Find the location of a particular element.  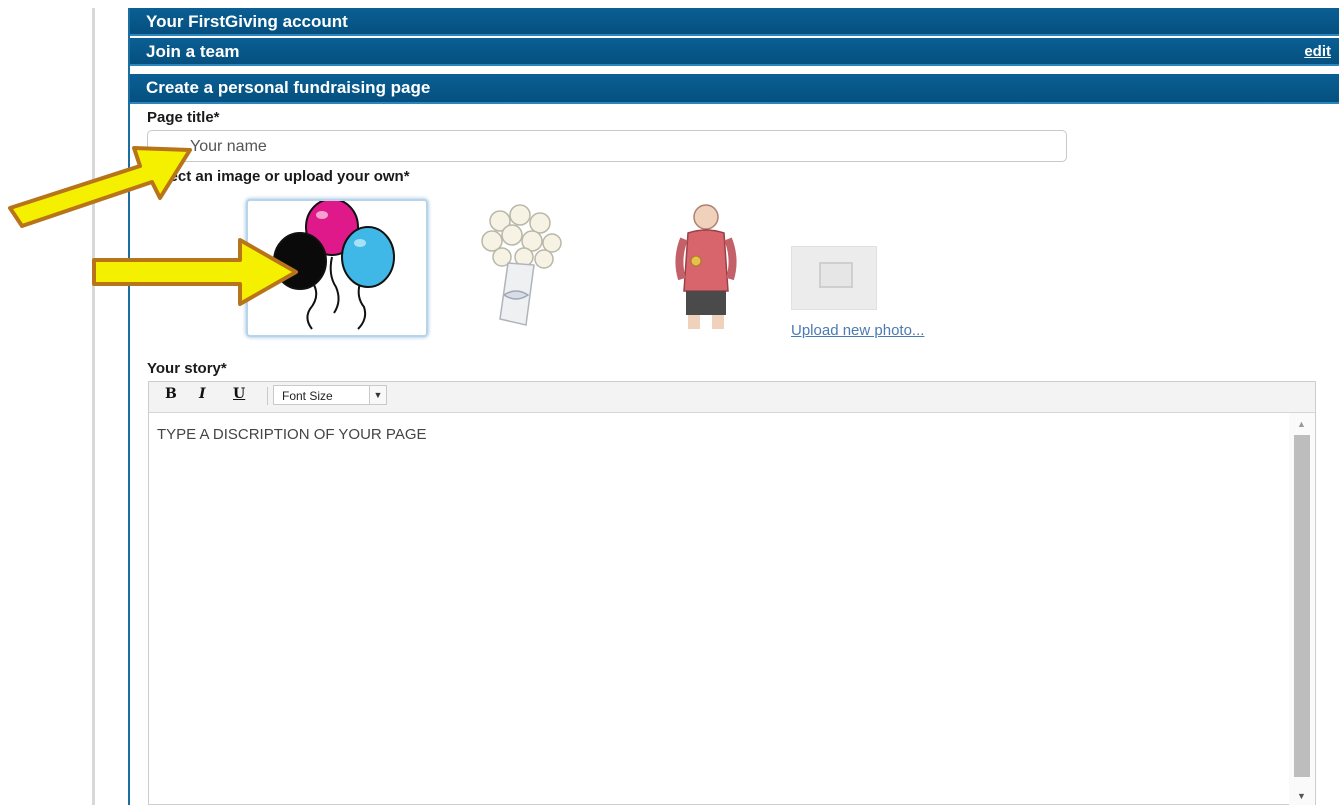

image-option-flowers is located at coordinates (521, 268).